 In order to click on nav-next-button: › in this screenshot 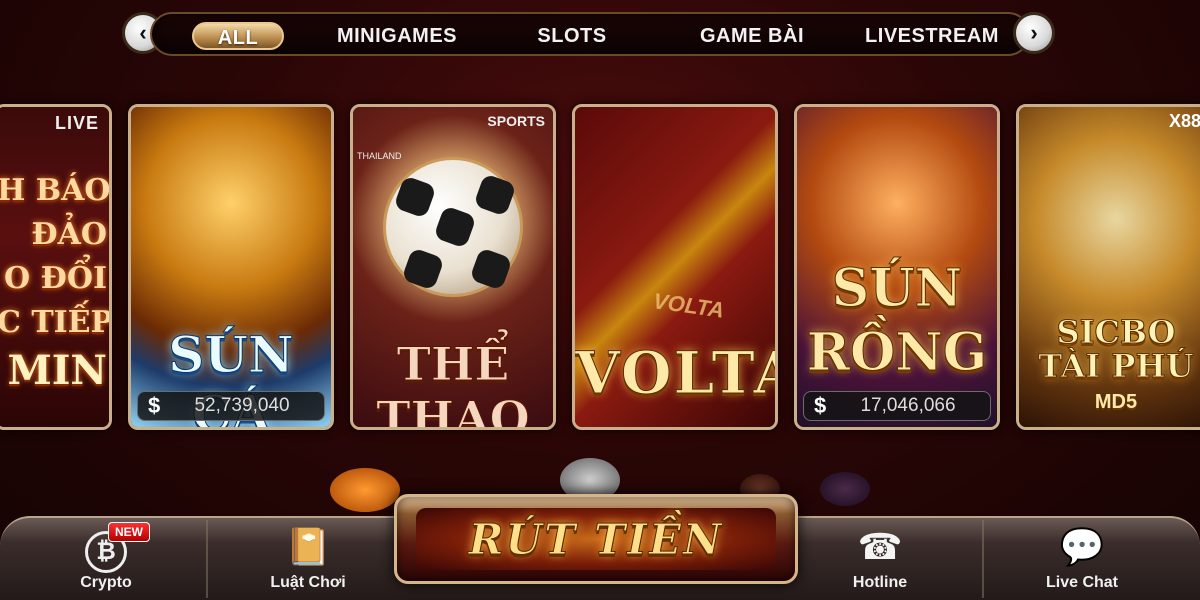, I will do `click(1034, 33)`.